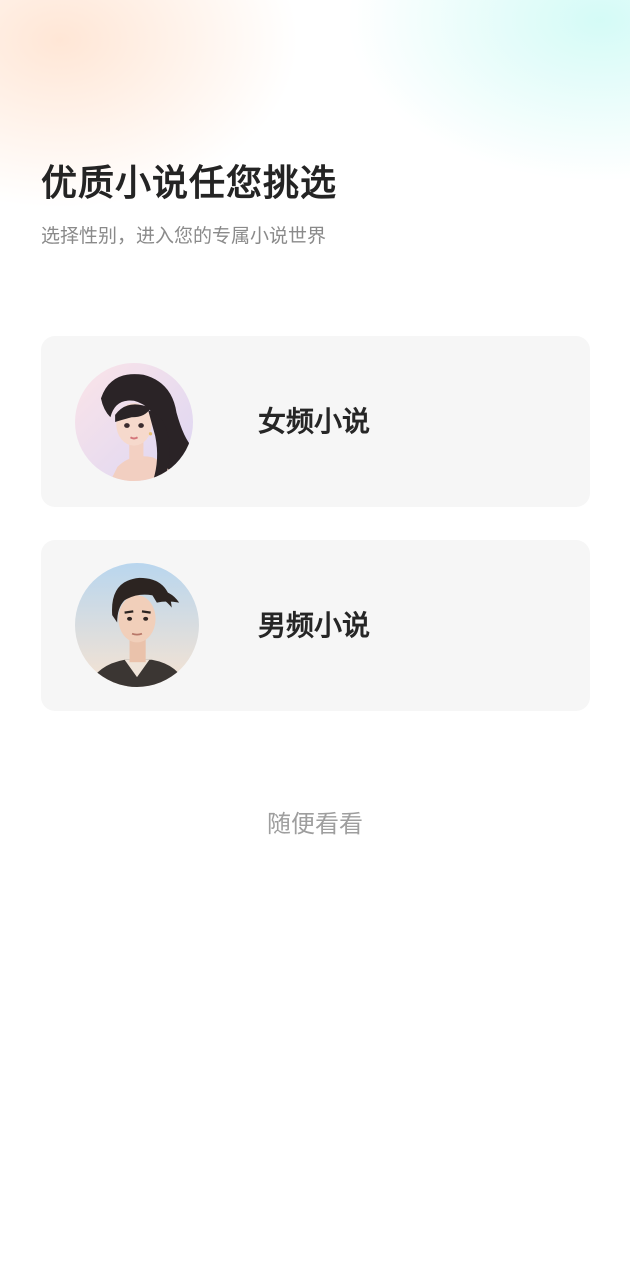 This screenshot has height=1280, width=630. I want to click on male-avatar, so click(137, 625).